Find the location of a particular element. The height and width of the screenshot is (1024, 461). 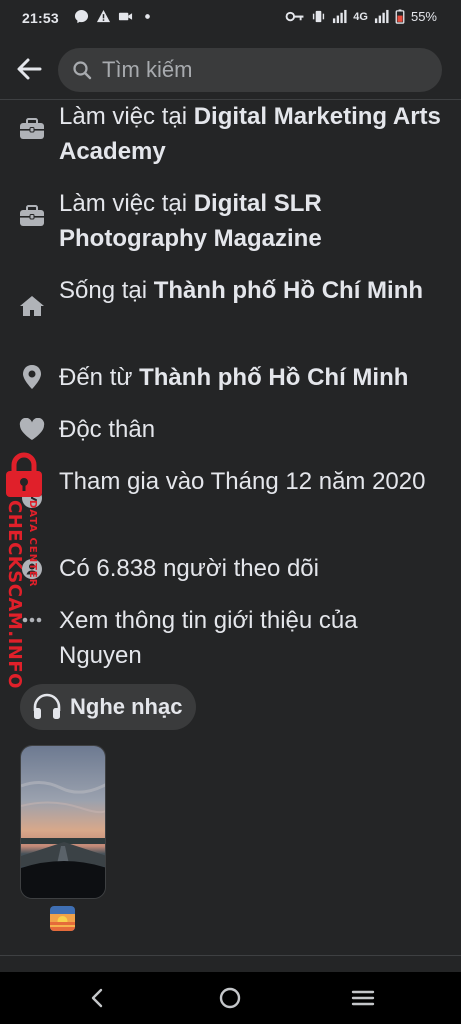

intro-item-relationship: Độc thân is located at coordinates (230, 429).